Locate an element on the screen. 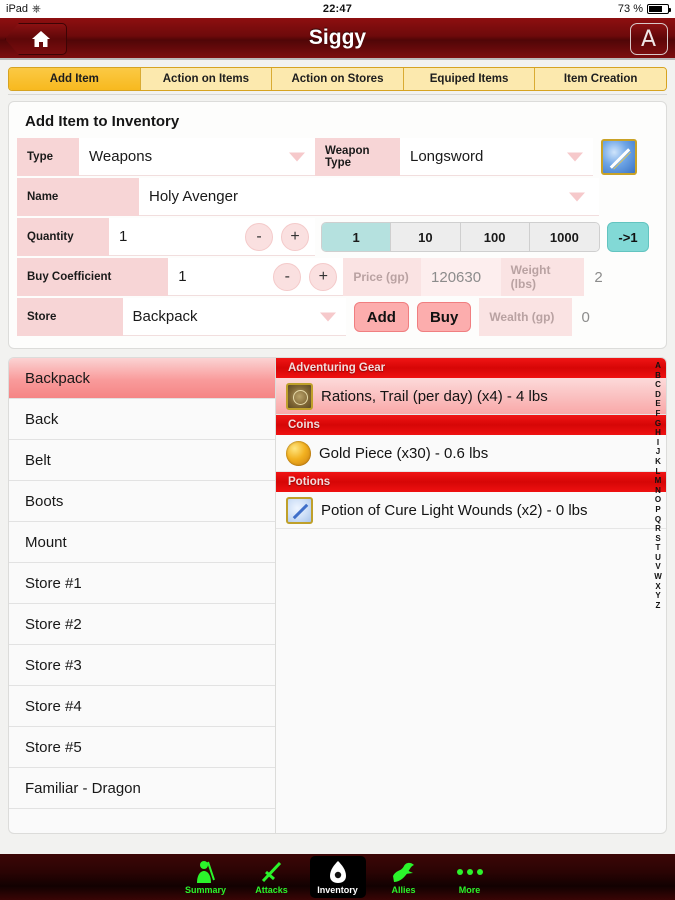 This screenshot has width=675, height=900. alphabet-index-letter: I is located at coordinates (658, 443).